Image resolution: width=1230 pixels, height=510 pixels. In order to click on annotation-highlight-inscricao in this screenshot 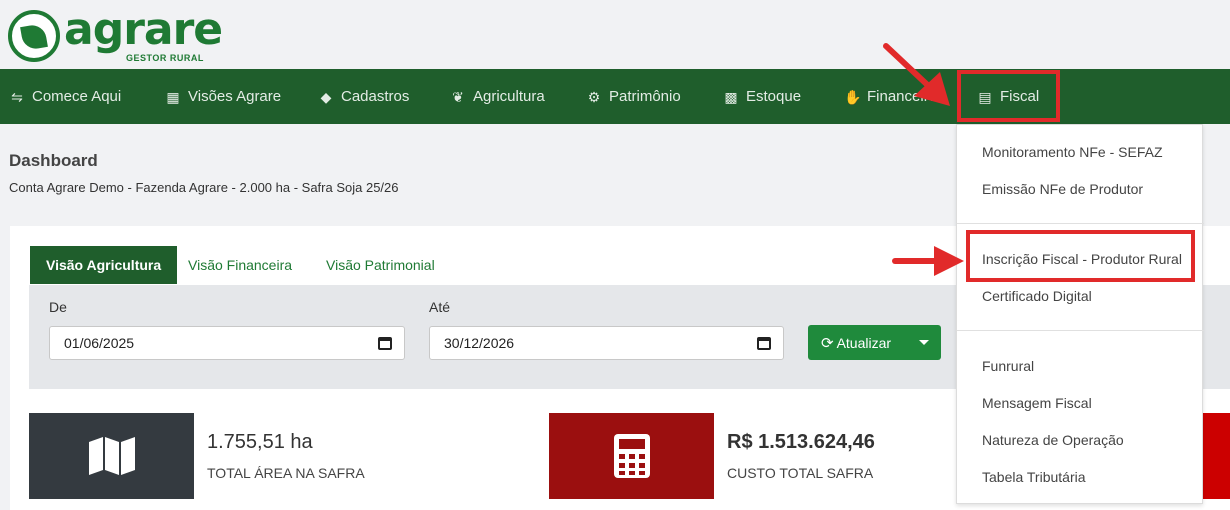, I will do `click(1080, 256)`.